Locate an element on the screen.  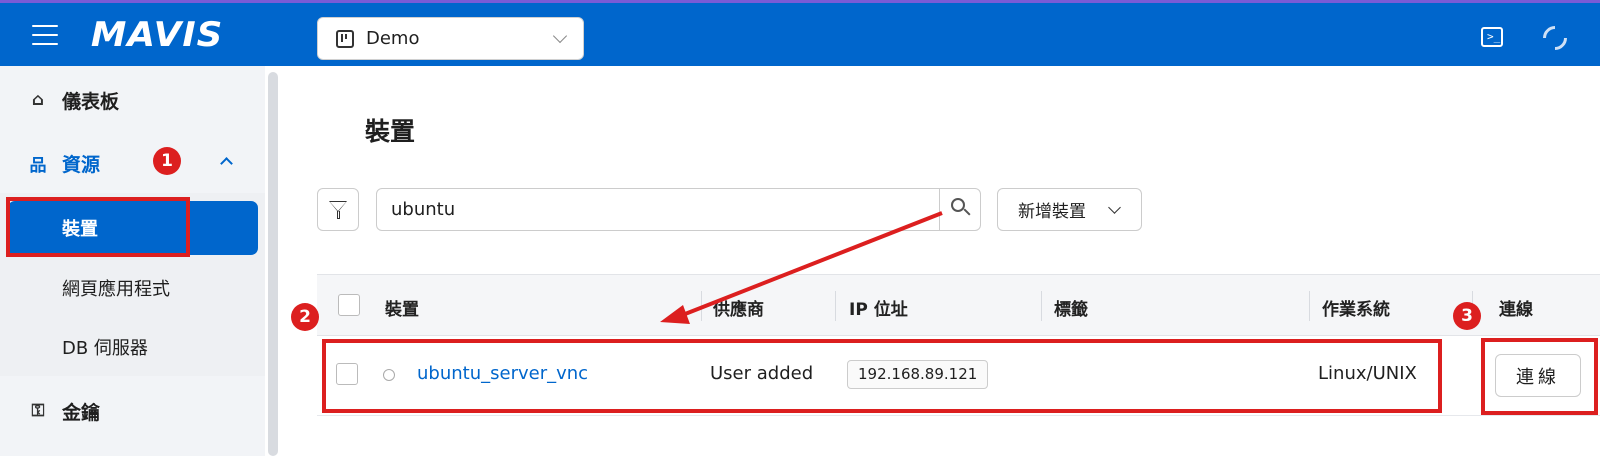
filter-button is located at coordinates (338, 209).